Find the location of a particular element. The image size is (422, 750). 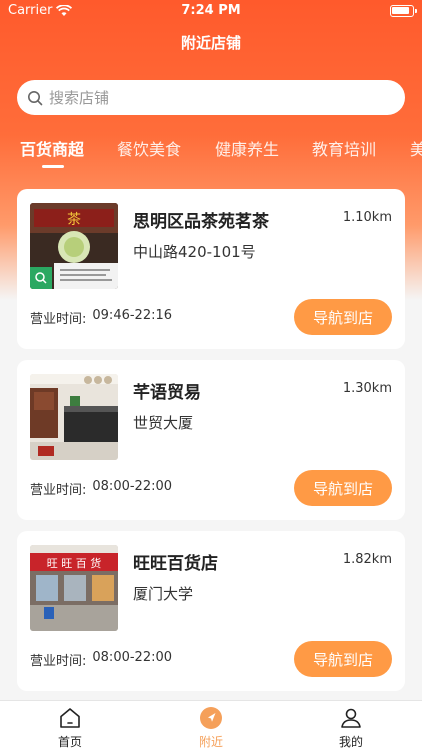

tabbar-nearby: 附近 is located at coordinates (211, 728).